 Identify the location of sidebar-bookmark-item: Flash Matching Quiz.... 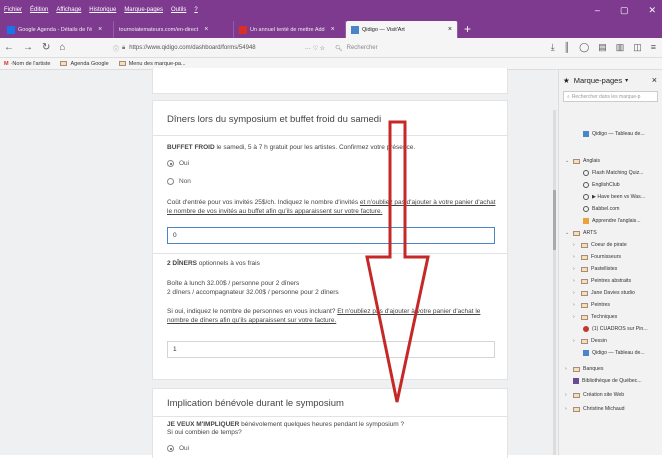
(613, 173).